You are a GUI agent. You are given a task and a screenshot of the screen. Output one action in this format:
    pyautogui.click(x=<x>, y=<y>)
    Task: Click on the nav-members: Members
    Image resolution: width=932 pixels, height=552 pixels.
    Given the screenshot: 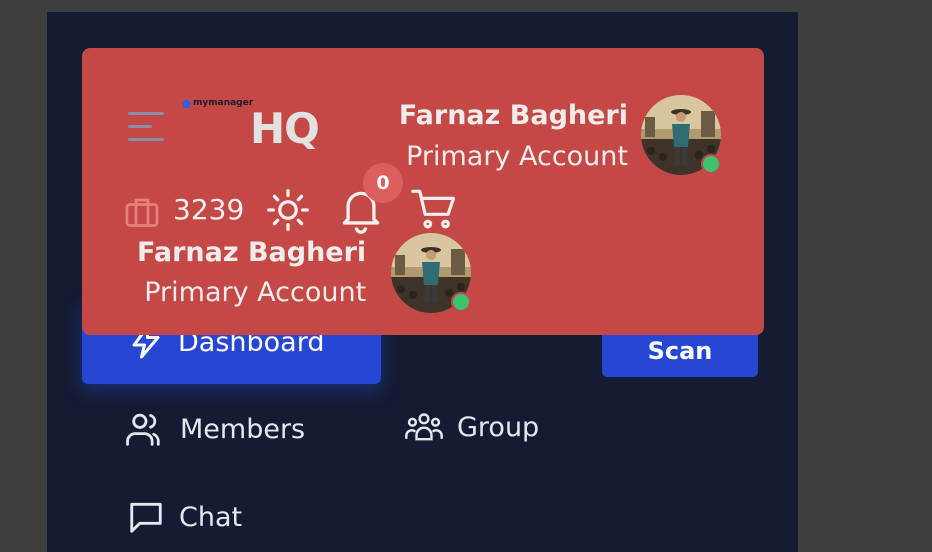 What is the action you would take?
    pyautogui.click(x=215, y=429)
    